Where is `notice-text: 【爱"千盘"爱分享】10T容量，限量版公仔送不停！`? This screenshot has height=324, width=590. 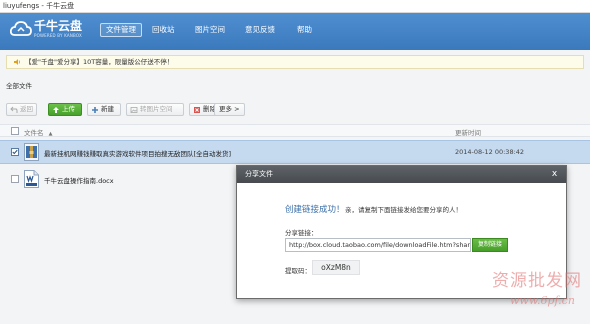
notice-text: 【爱"千盘"爱分享】10T容量，限量版公仔送不停！ is located at coordinates (99, 62).